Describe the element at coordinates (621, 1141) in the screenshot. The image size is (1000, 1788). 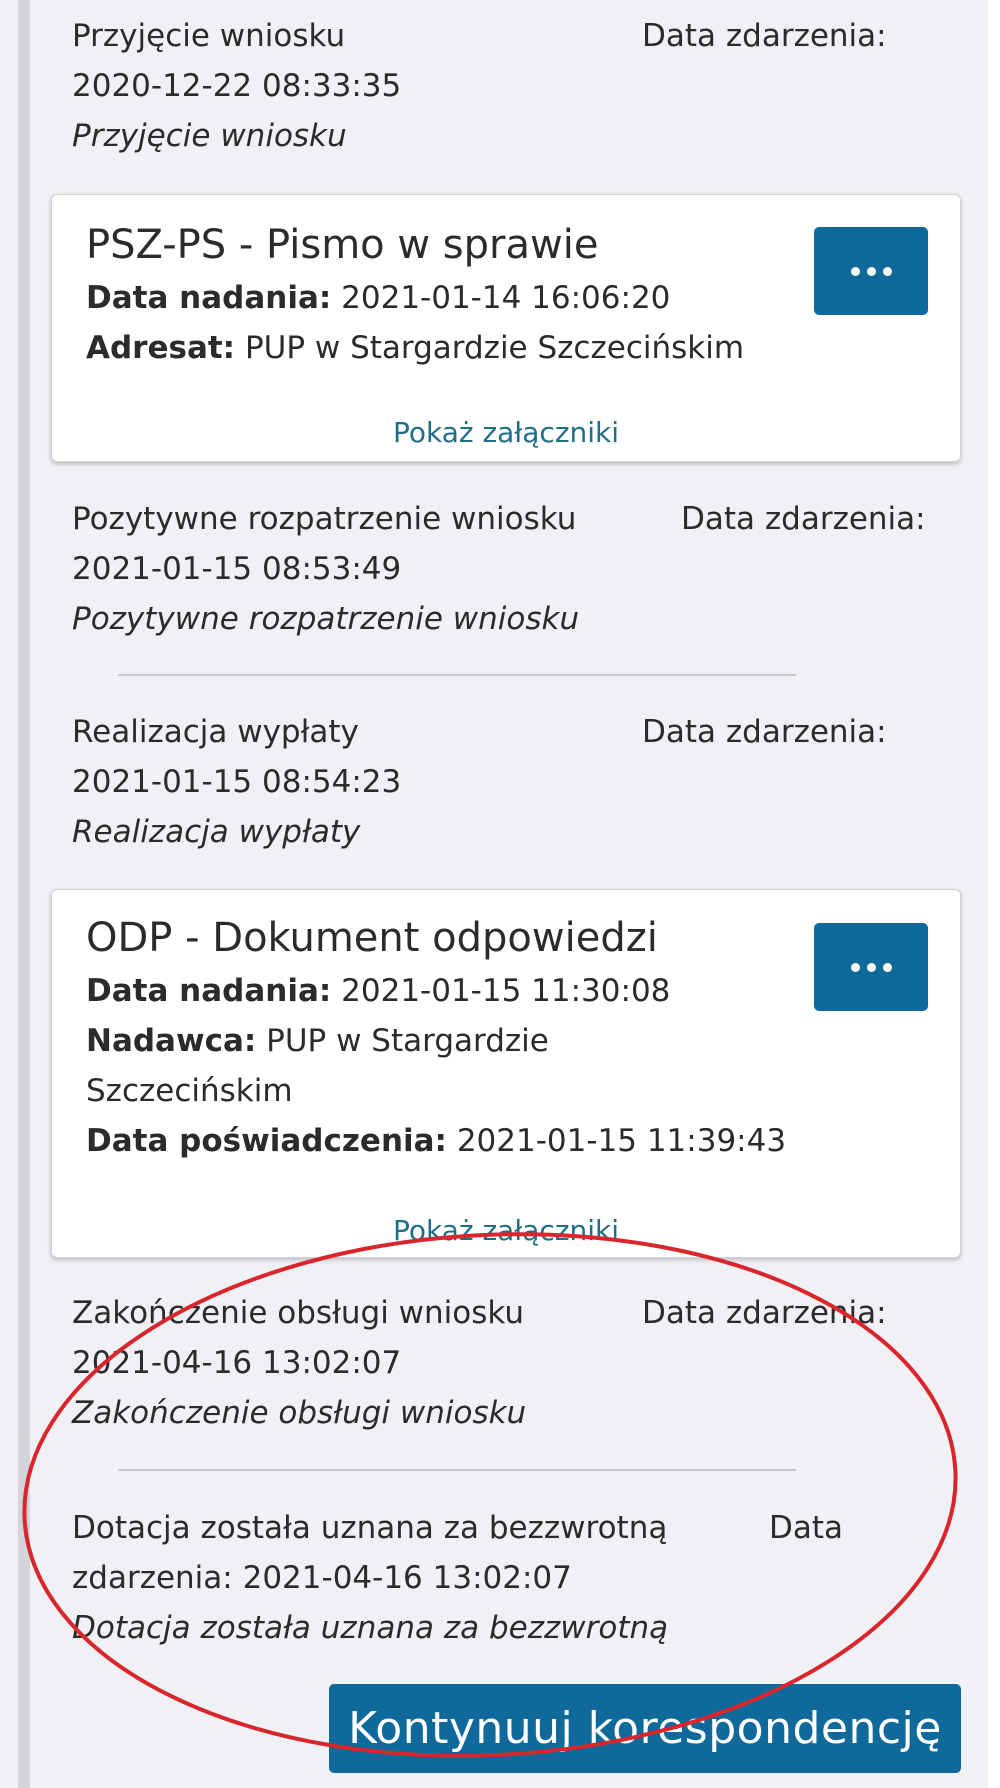
I see `certification-date-value: 2021-01-15 11:39:43` at that location.